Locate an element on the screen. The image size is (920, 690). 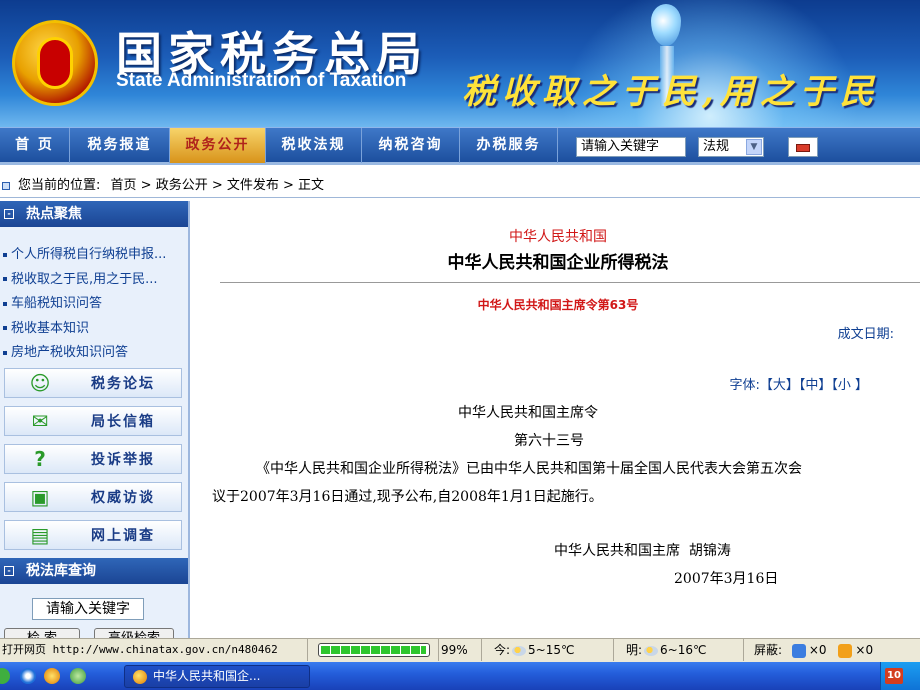
body-paragraph-line2: 议于2007年3月16日通过,现予公布,自2008年1月1日起施行。 is located at coordinates (407, 497).